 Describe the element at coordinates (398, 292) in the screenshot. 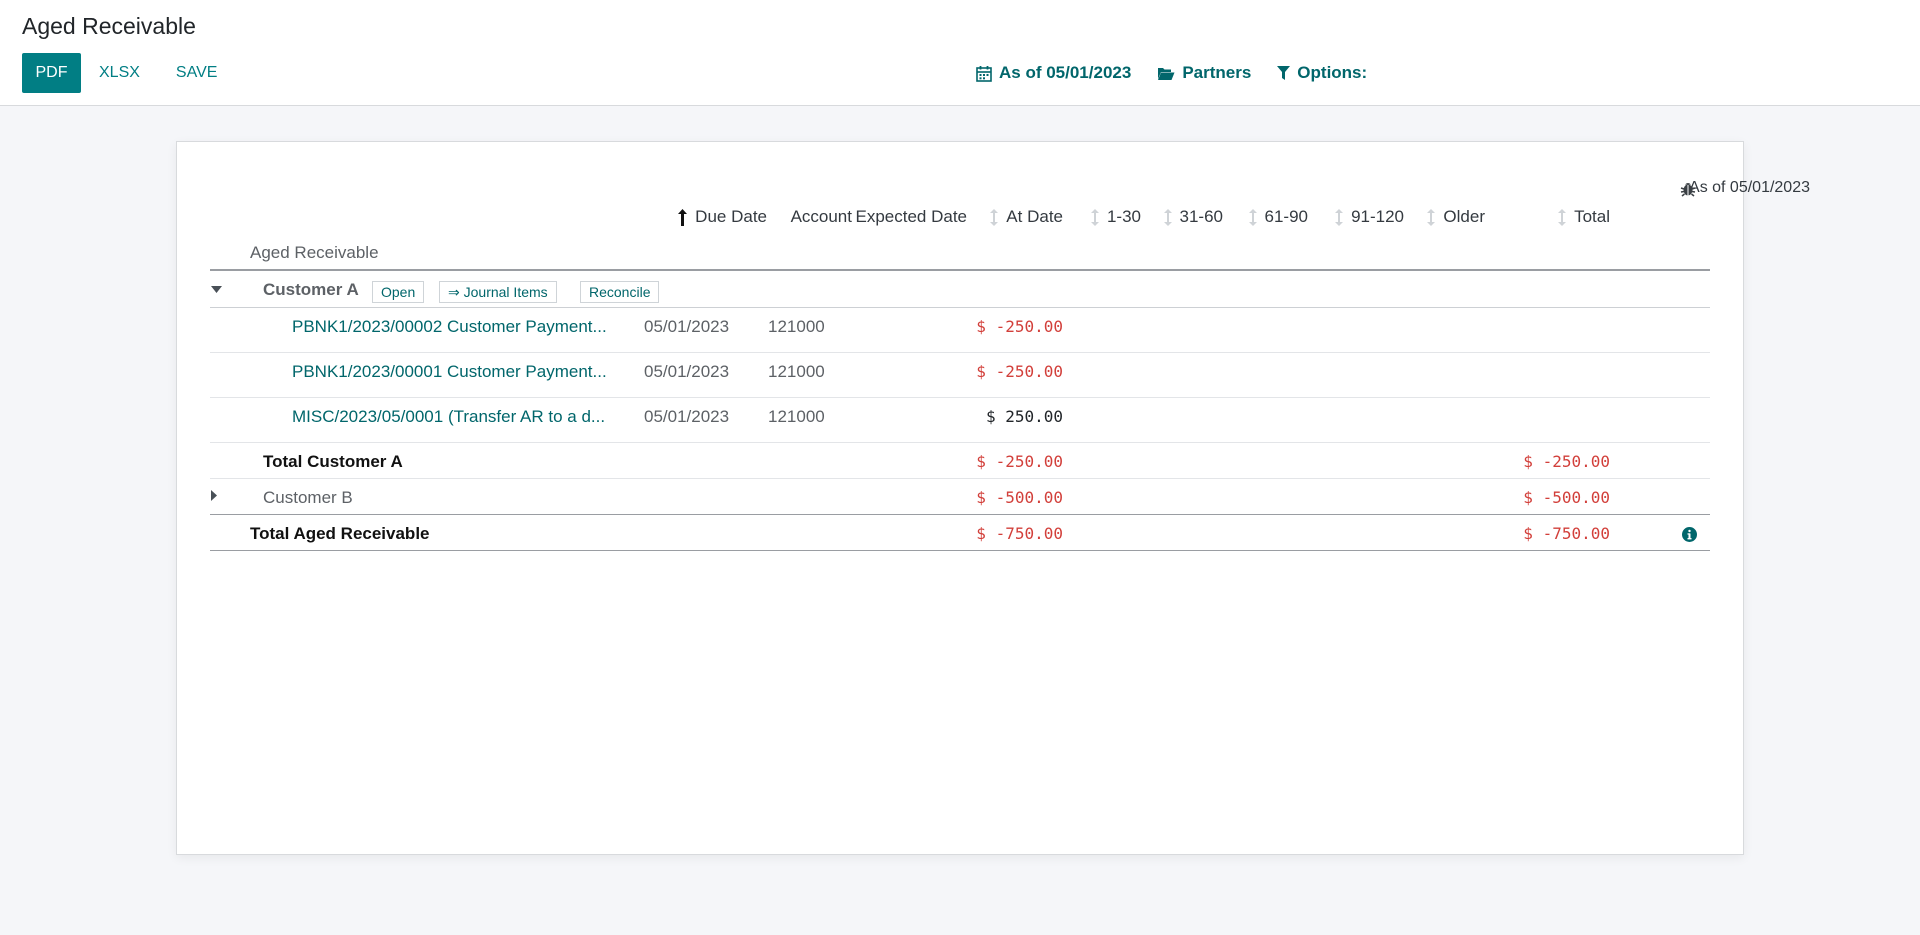

I see `open-button: Open` at that location.